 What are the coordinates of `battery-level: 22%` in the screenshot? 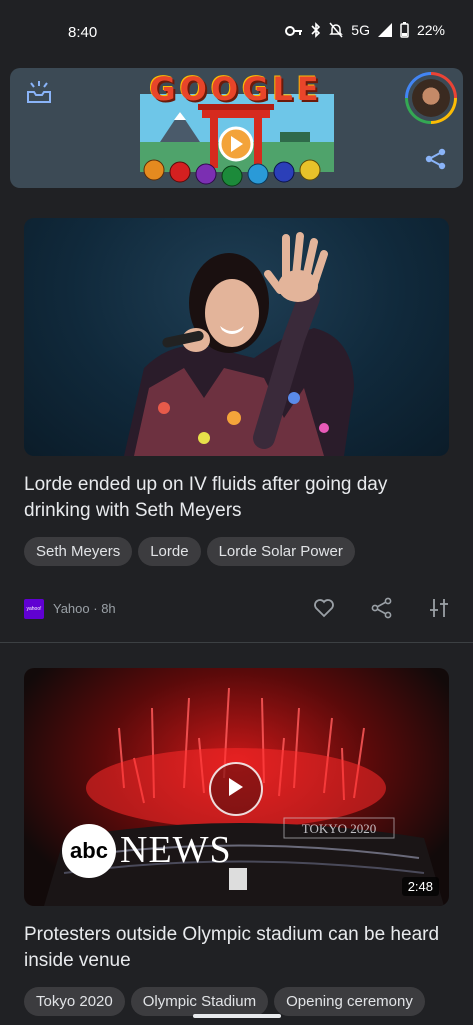 It's located at (430, 30).